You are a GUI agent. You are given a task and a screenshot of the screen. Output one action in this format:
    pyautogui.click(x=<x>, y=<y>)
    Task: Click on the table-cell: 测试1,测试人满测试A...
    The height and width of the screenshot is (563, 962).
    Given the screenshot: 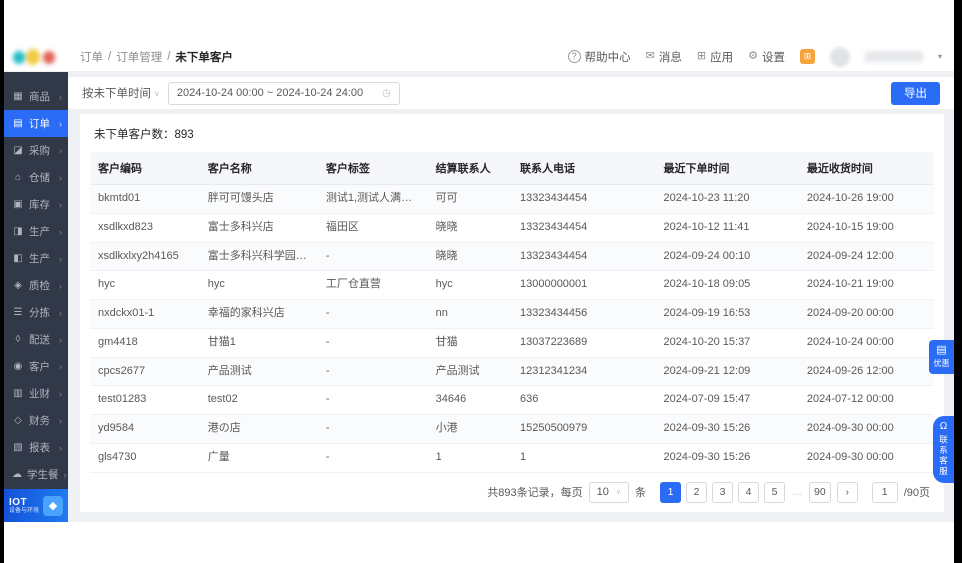 What is the action you would take?
    pyautogui.click(x=372, y=199)
    